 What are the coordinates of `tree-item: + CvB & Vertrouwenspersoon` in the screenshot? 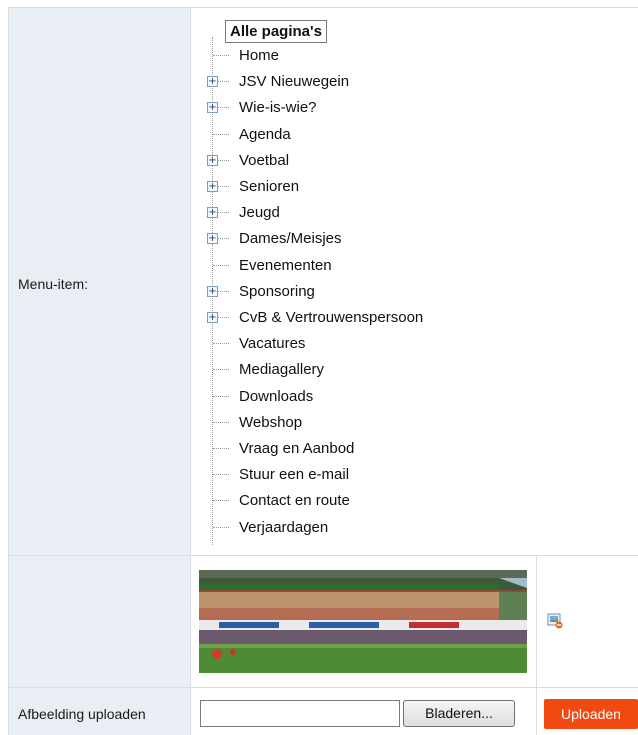 It's located at (400, 318).